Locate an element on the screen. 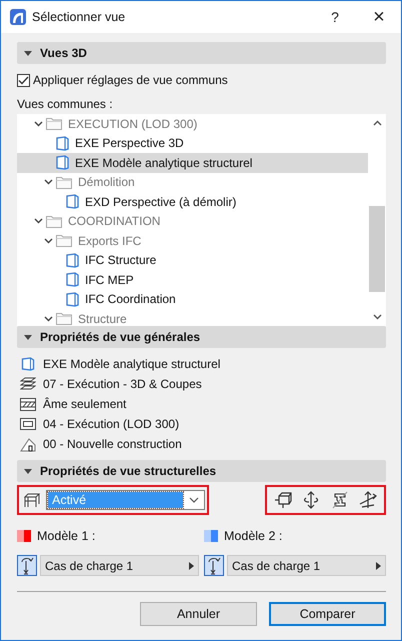 Image resolution: width=402 pixels, height=641 pixels. checkbox-label: Appliquer réglages de vue communs is located at coordinates (130, 80).